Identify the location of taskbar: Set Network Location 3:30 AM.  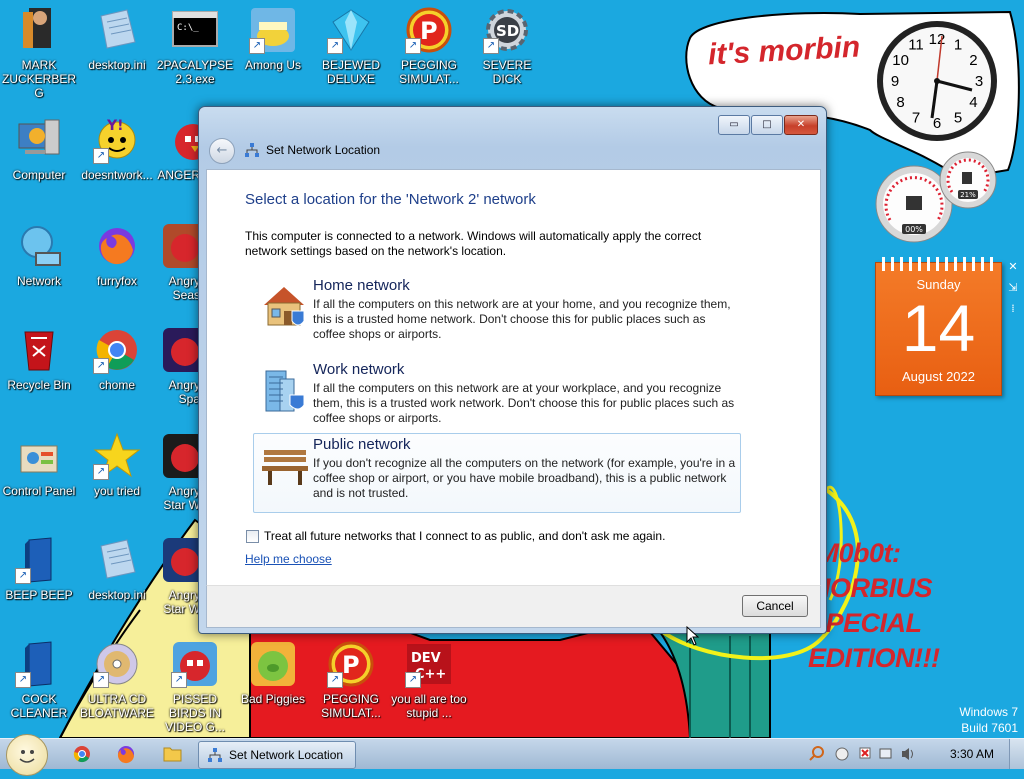
(512, 755).